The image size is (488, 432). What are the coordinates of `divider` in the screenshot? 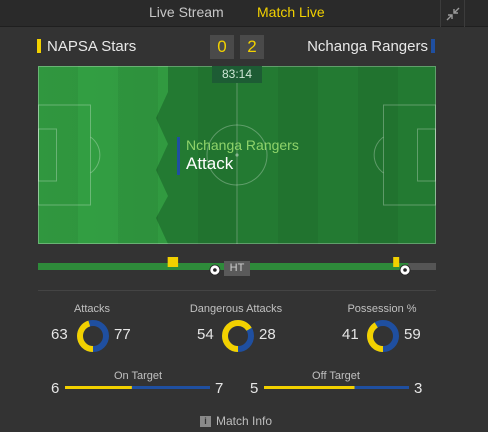 It's located at (237, 290).